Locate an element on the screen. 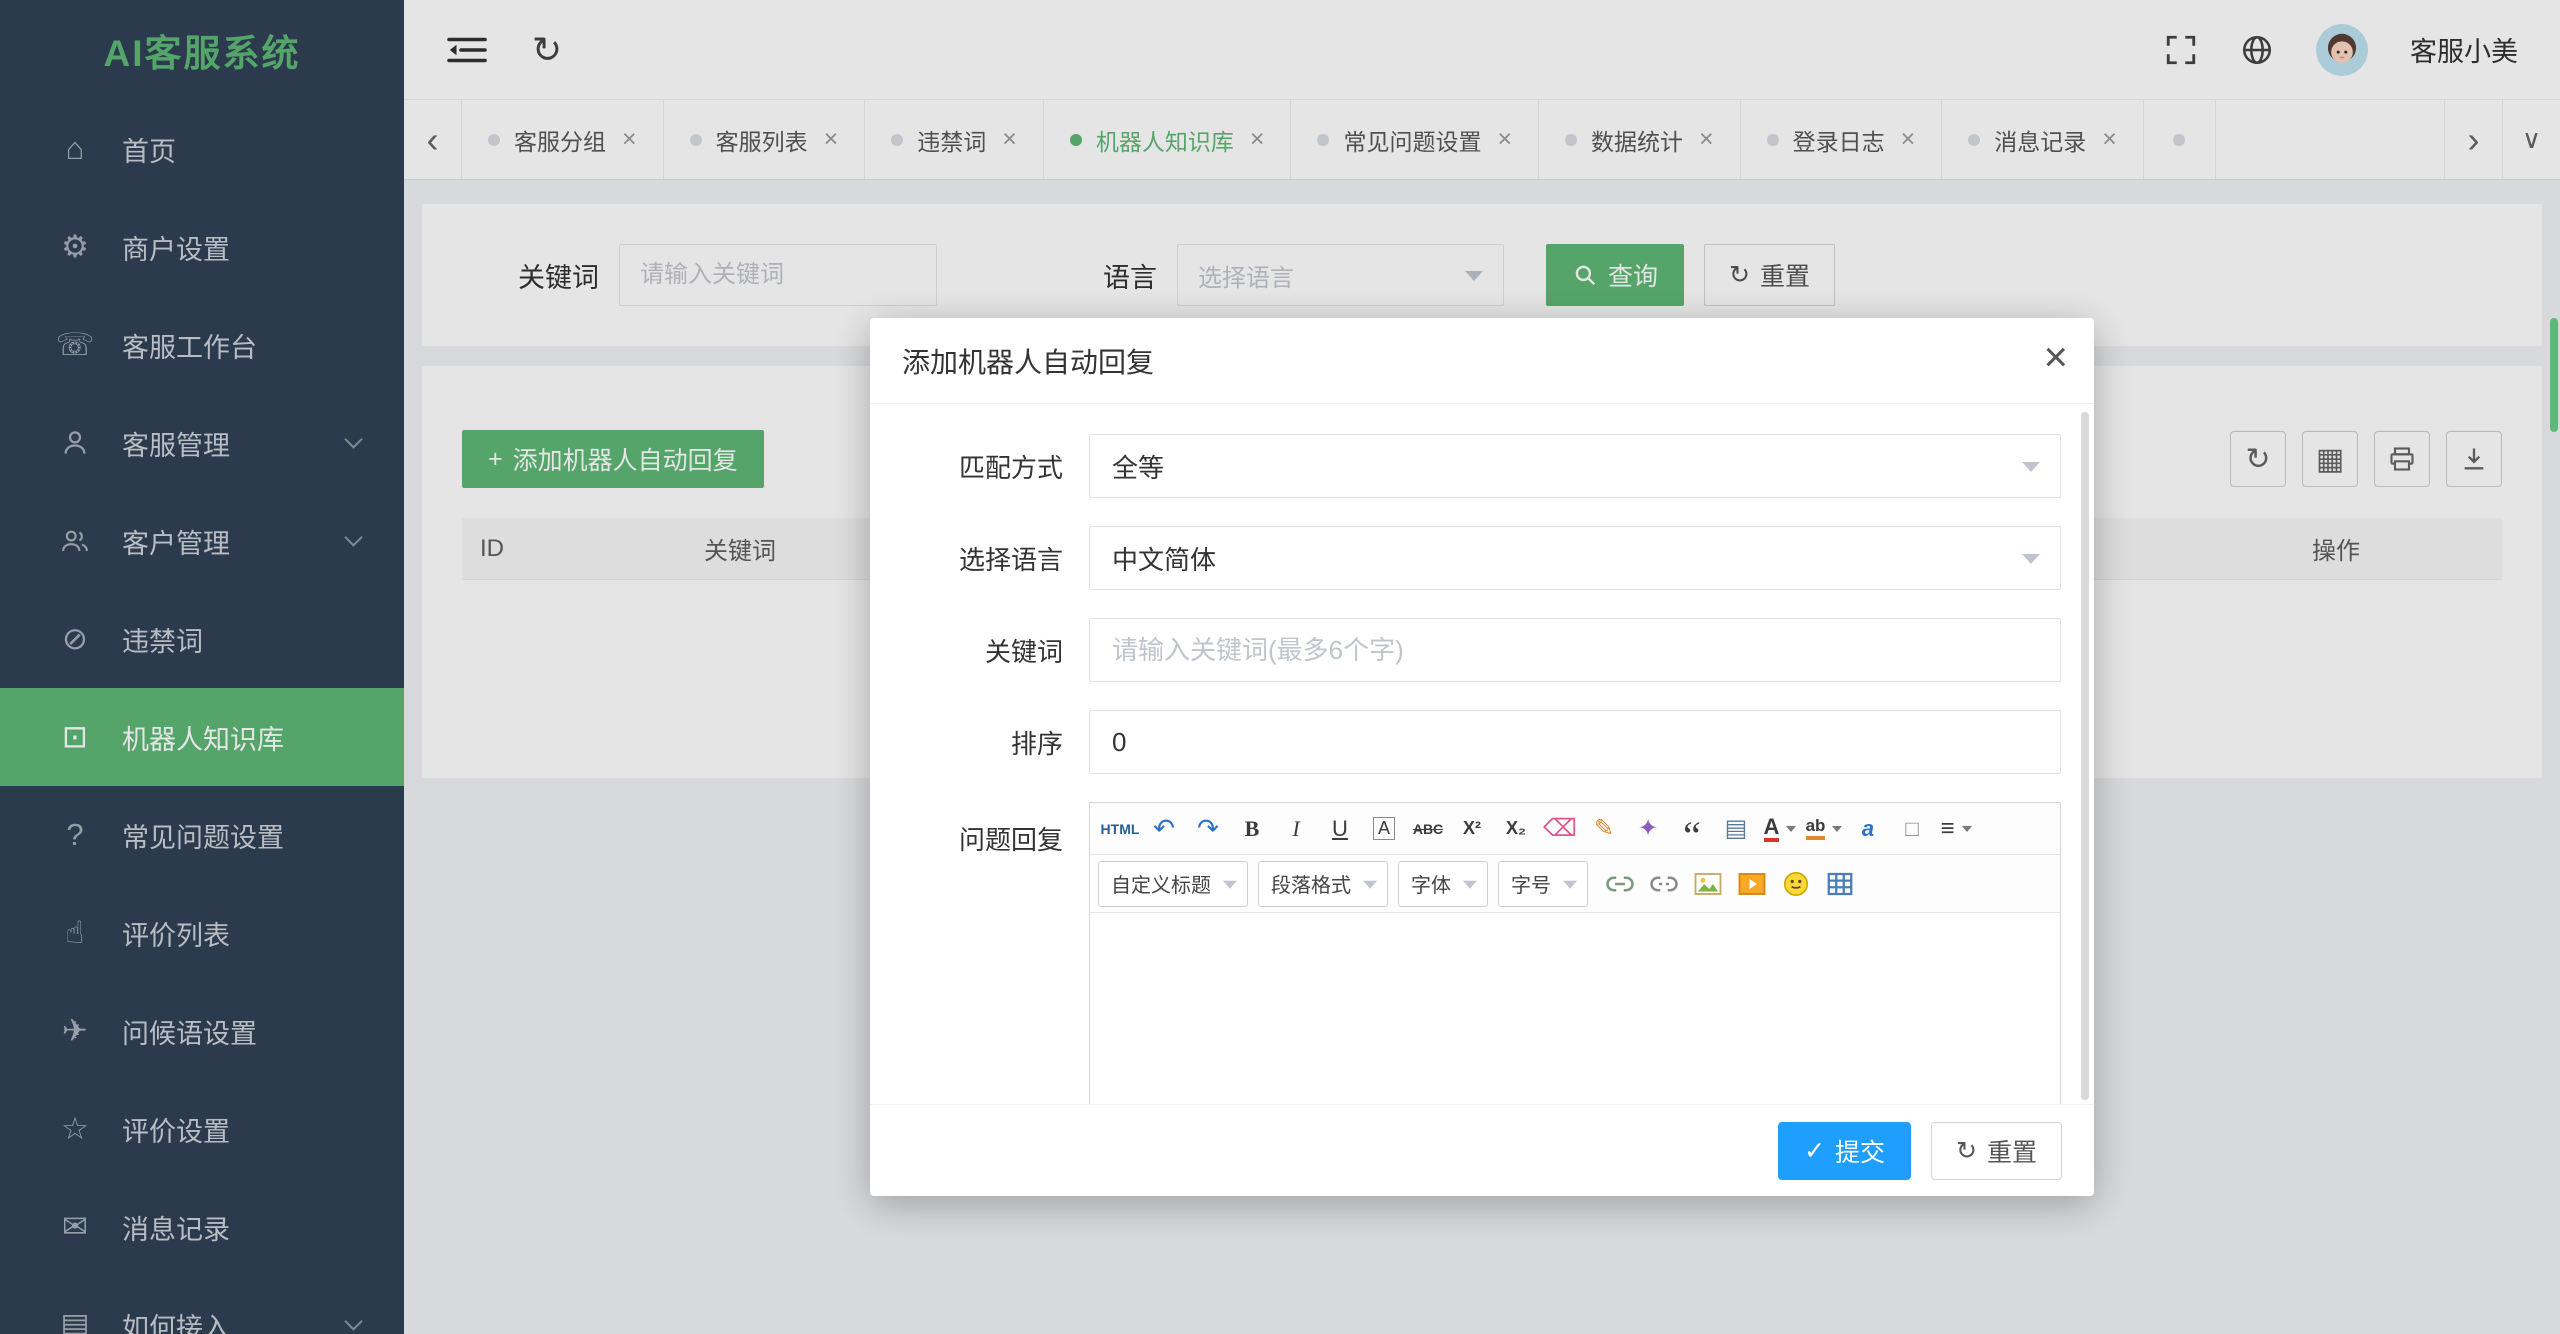 This screenshot has width=2560, height=1334. html-source-icon: HTML is located at coordinates (1120, 829).